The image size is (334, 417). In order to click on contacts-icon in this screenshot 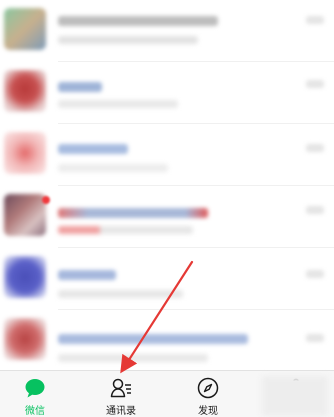, I will do `click(120, 388)`.